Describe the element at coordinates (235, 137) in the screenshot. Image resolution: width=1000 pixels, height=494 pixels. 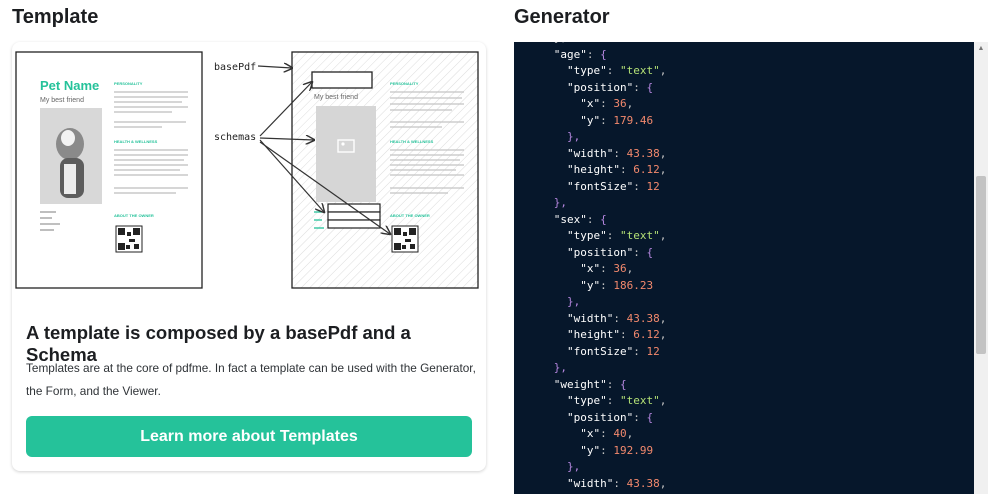
I see `schemas-label: schemas` at that location.